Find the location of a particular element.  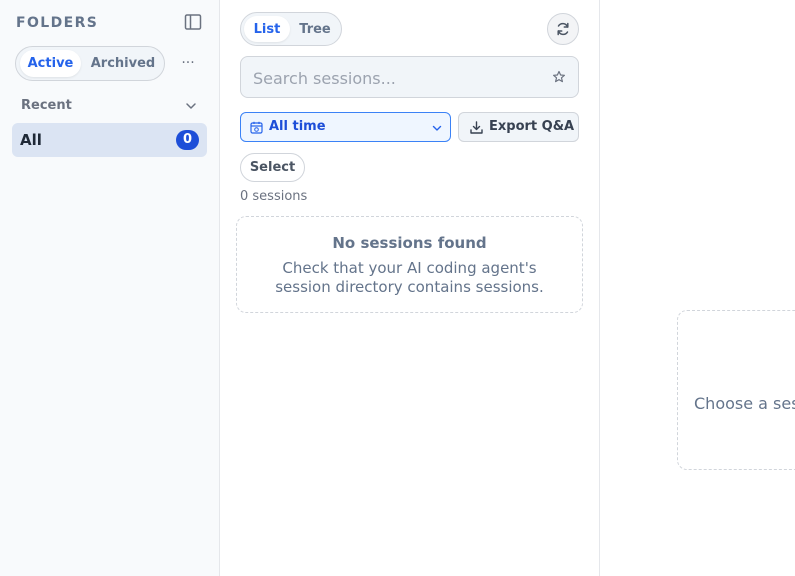

folder-item-all: All 0 is located at coordinates (109, 140).